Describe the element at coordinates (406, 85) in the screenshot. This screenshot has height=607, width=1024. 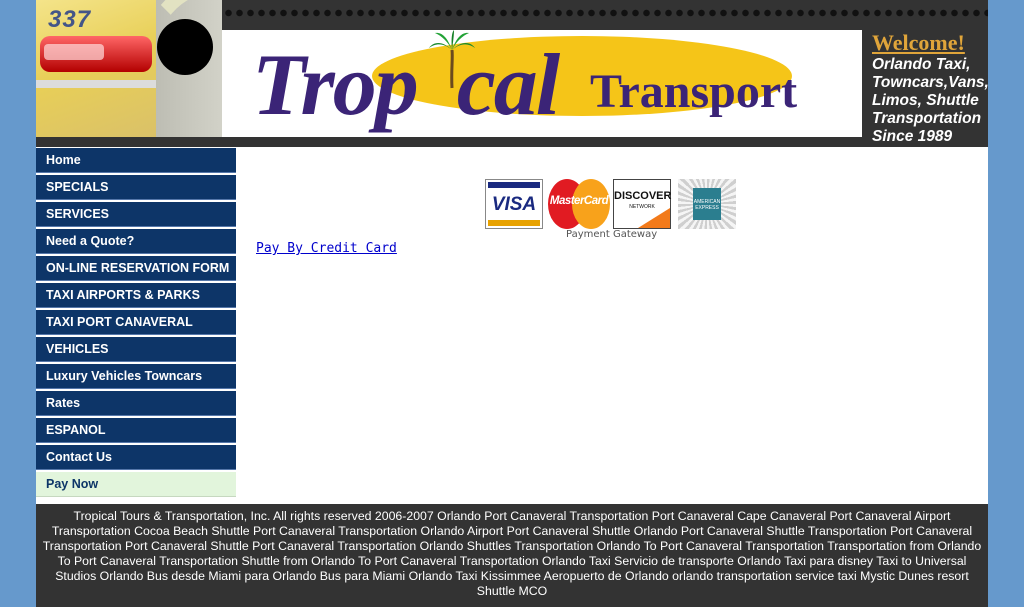
I see `logo-text-tropical: Trop cal` at that location.